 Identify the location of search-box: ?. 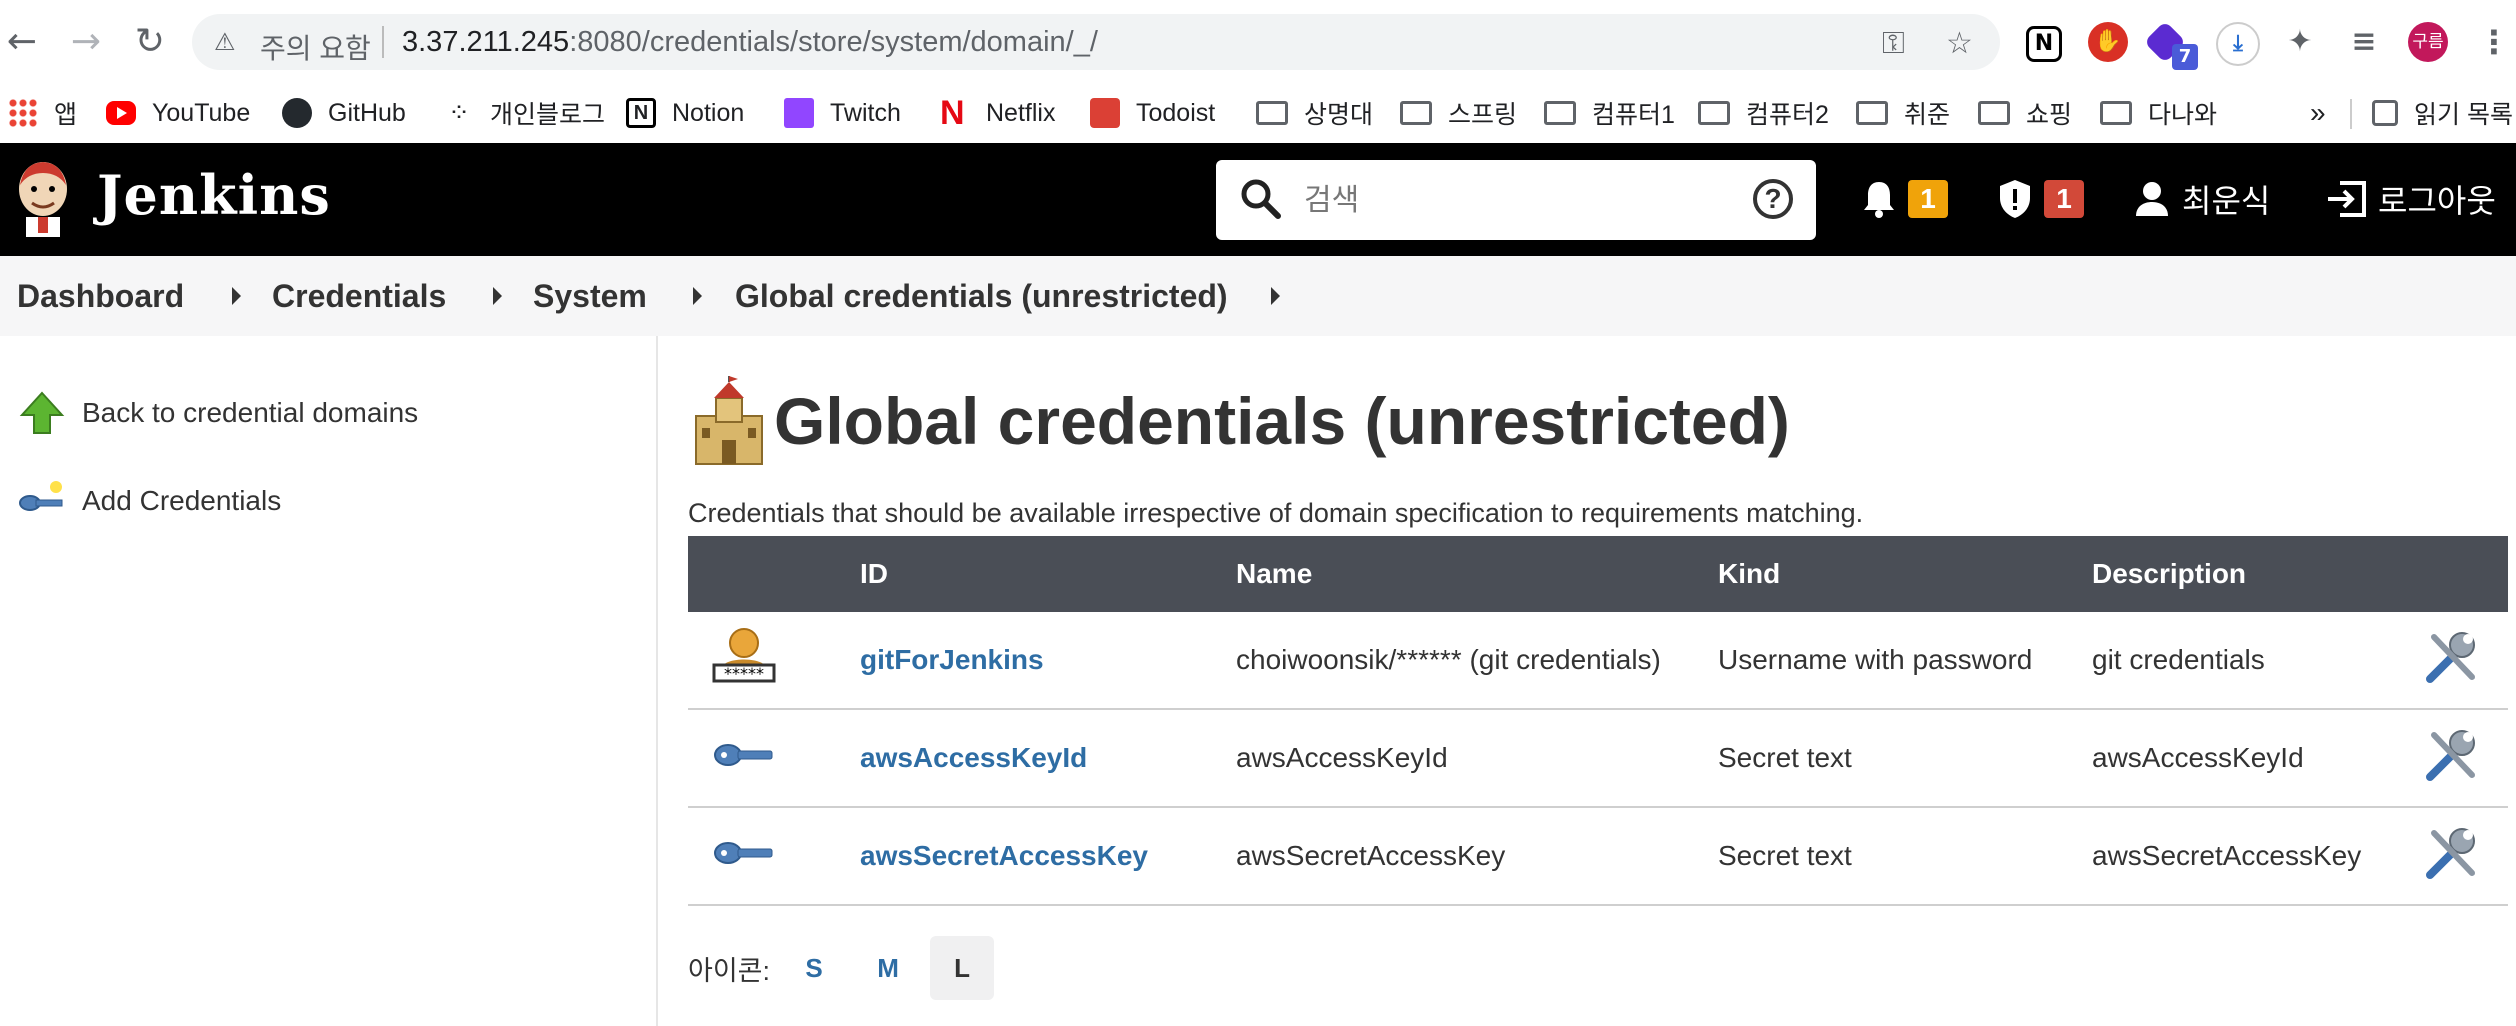
(1516, 200).